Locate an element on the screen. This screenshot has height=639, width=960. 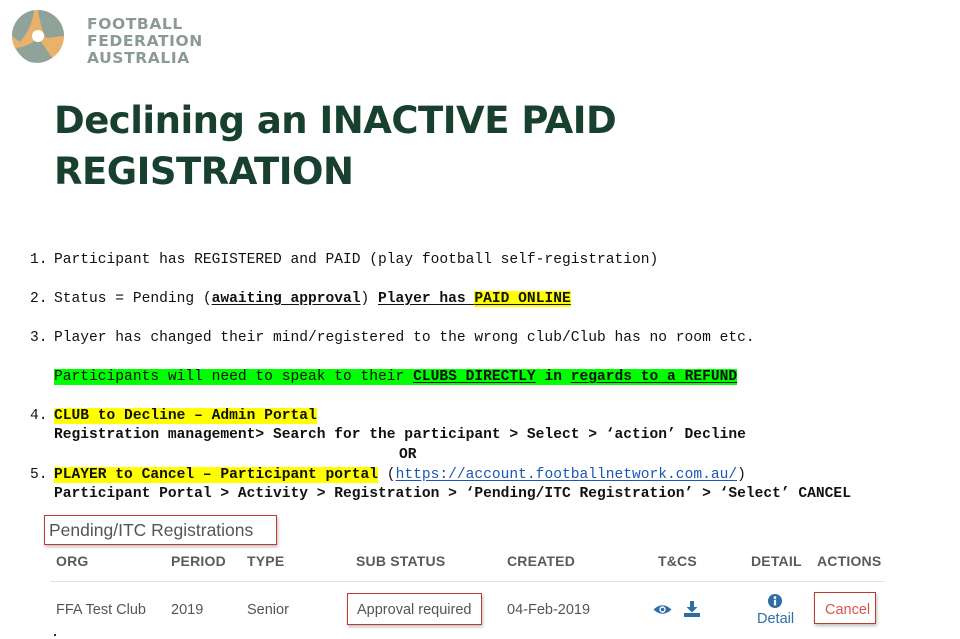
step-number: 1. is located at coordinates (39, 260).